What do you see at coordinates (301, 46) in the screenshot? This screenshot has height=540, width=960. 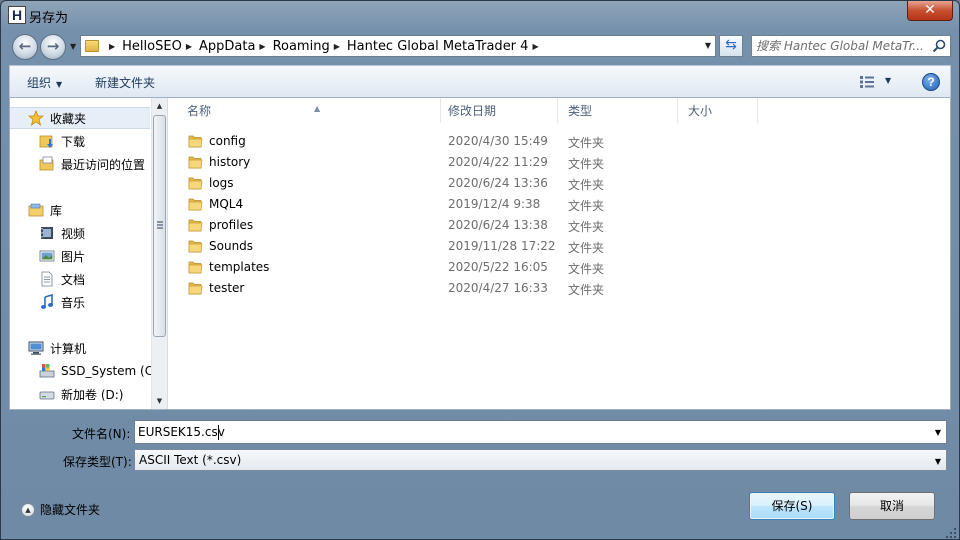 I see `breadcrumb-roaming: Roaming` at bounding box center [301, 46].